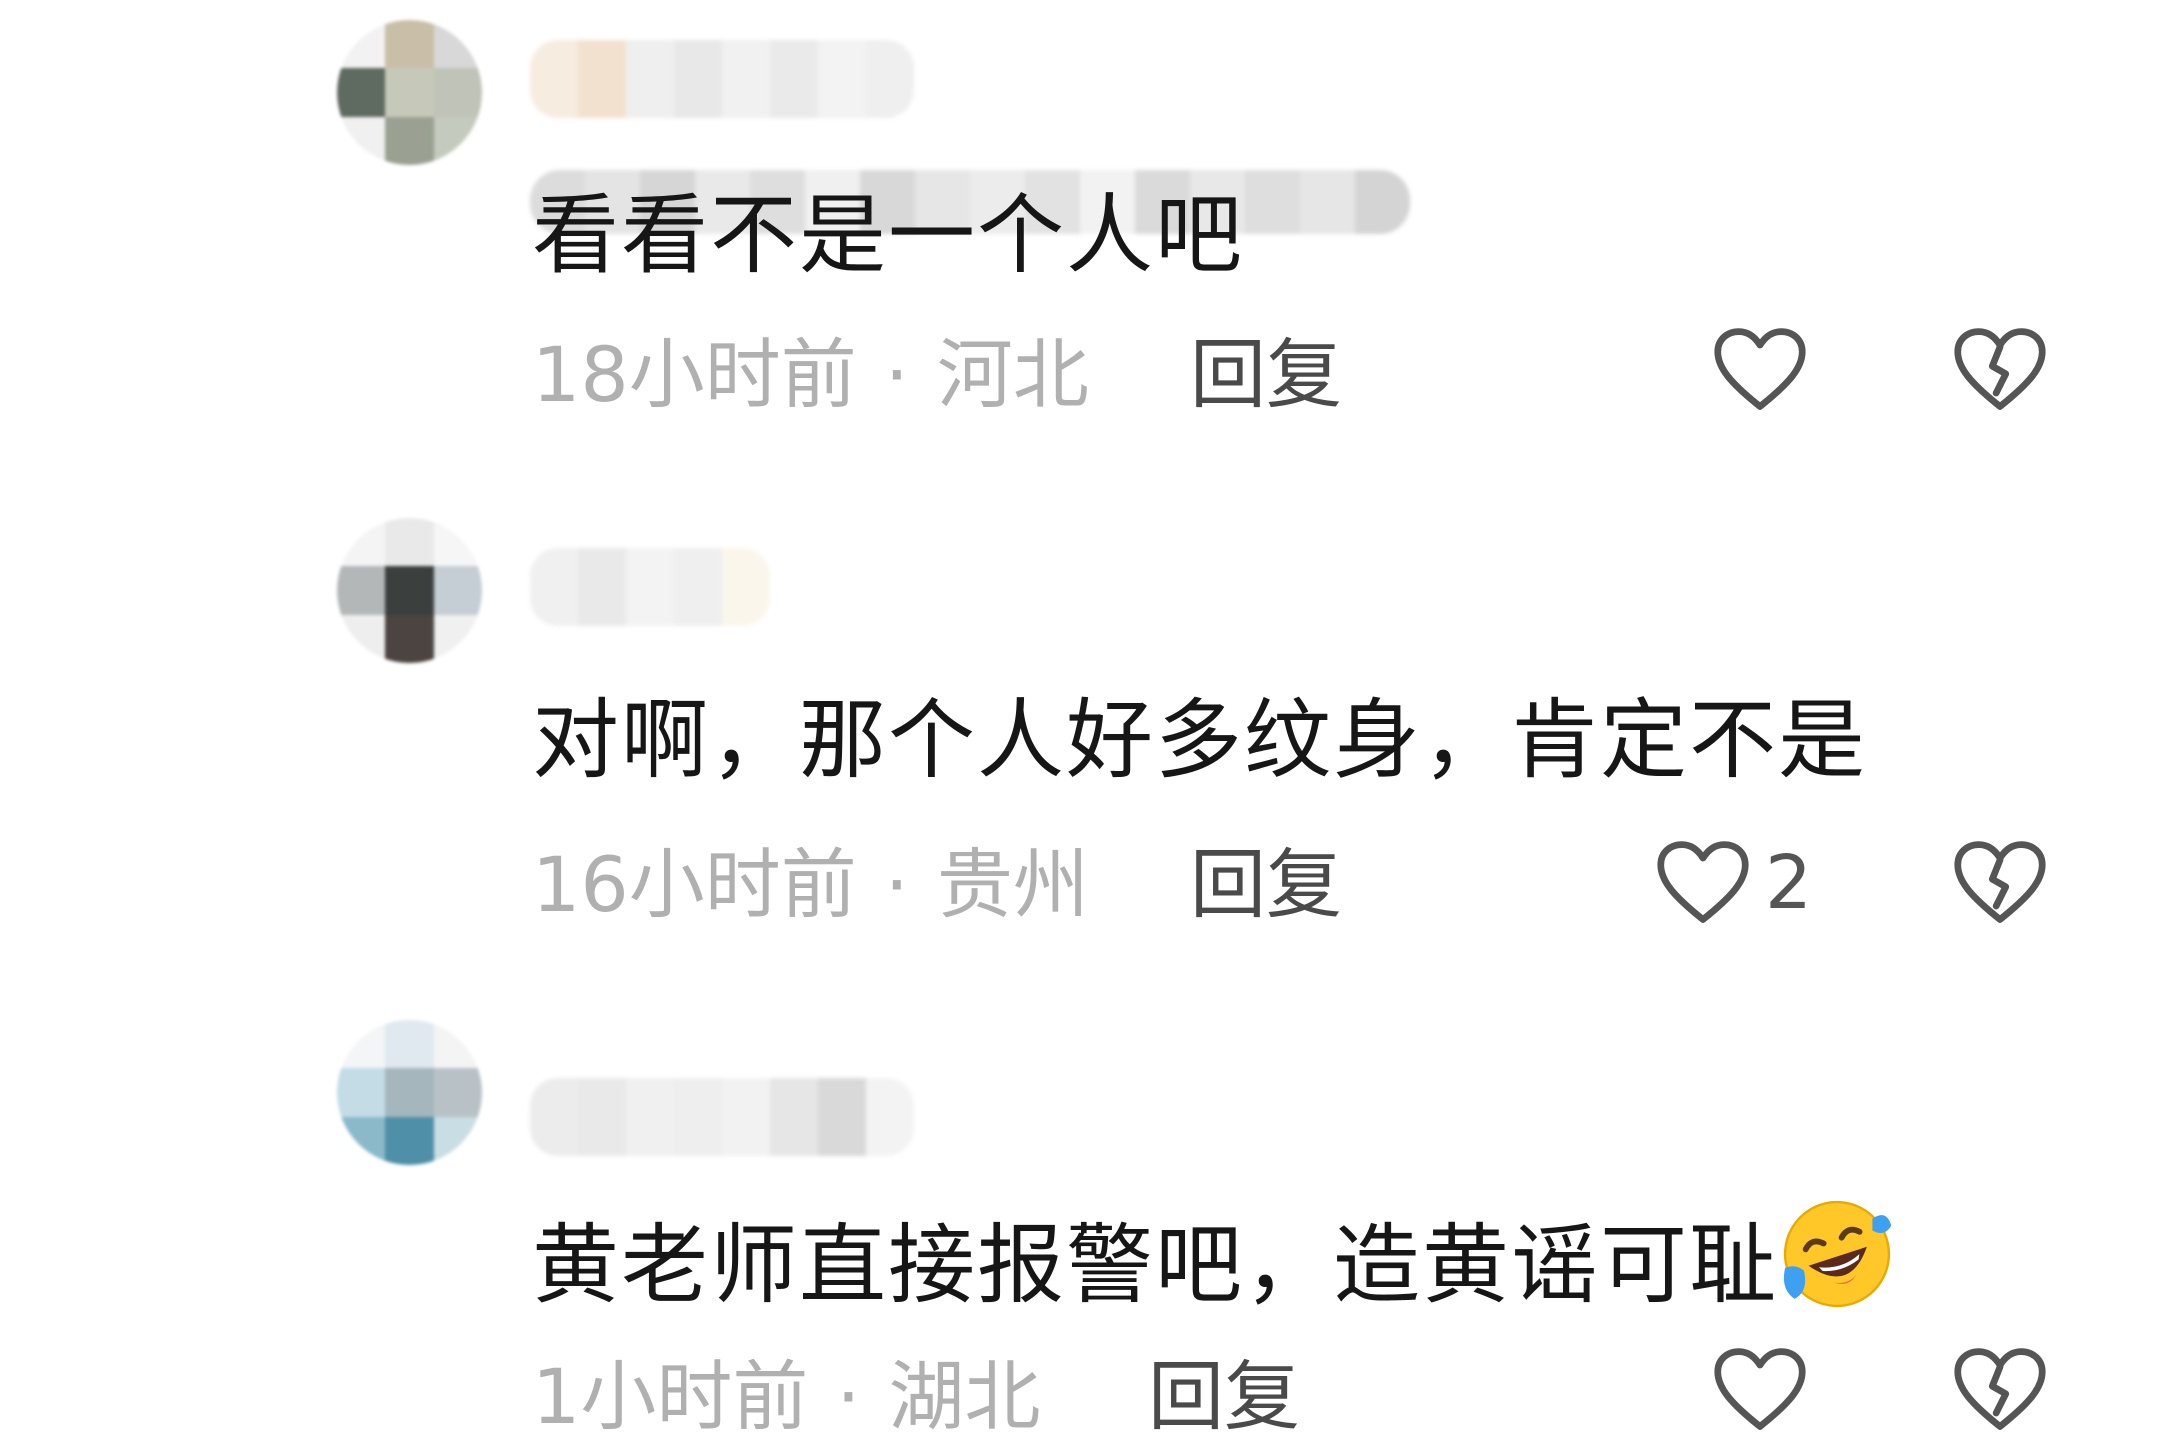 This screenshot has width=2160, height=1442. What do you see at coordinates (1012, 884) in the screenshot?
I see `comment-location: 贵州` at bounding box center [1012, 884].